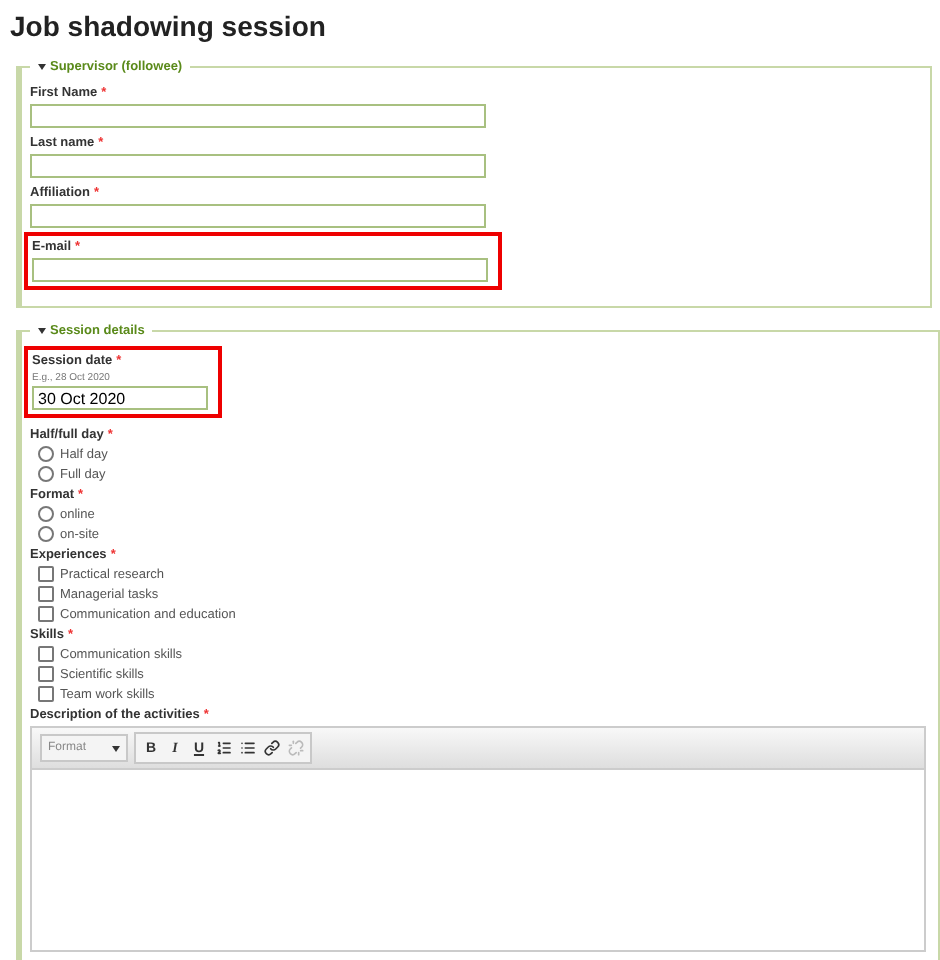 The width and height of the screenshot is (940, 960). I want to click on date-field: 30 Oct 2020, so click(120, 398).